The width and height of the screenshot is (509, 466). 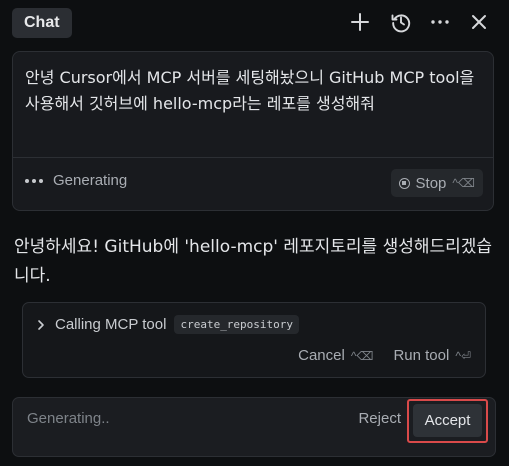 What do you see at coordinates (384, 355) in the screenshot?
I see `tool-call-actions: Cancel ^⌫ Run tool ^⏎` at bounding box center [384, 355].